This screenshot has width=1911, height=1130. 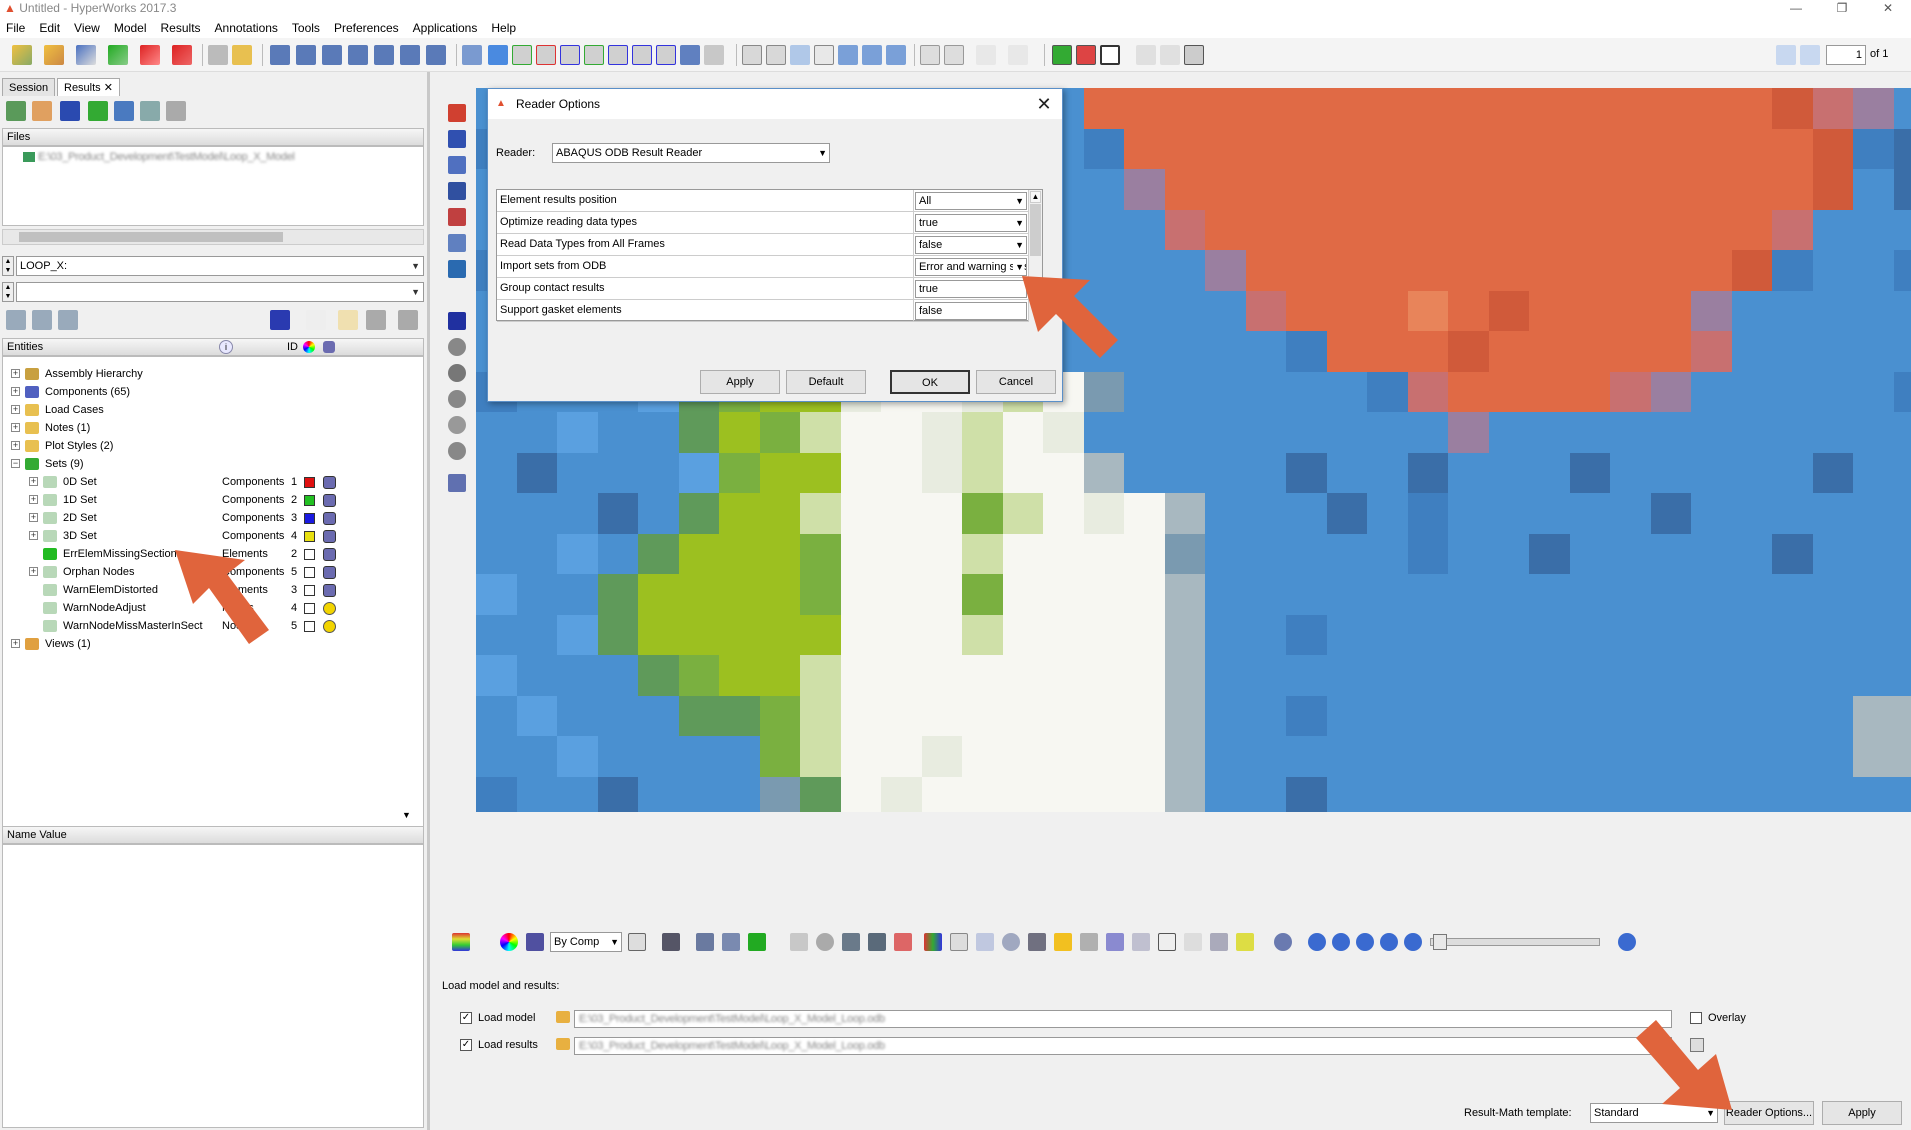 What do you see at coordinates (1035, 256) in the screenshot?
I see `options-scrollbar: ▲` at bounding box center [1035, 256].